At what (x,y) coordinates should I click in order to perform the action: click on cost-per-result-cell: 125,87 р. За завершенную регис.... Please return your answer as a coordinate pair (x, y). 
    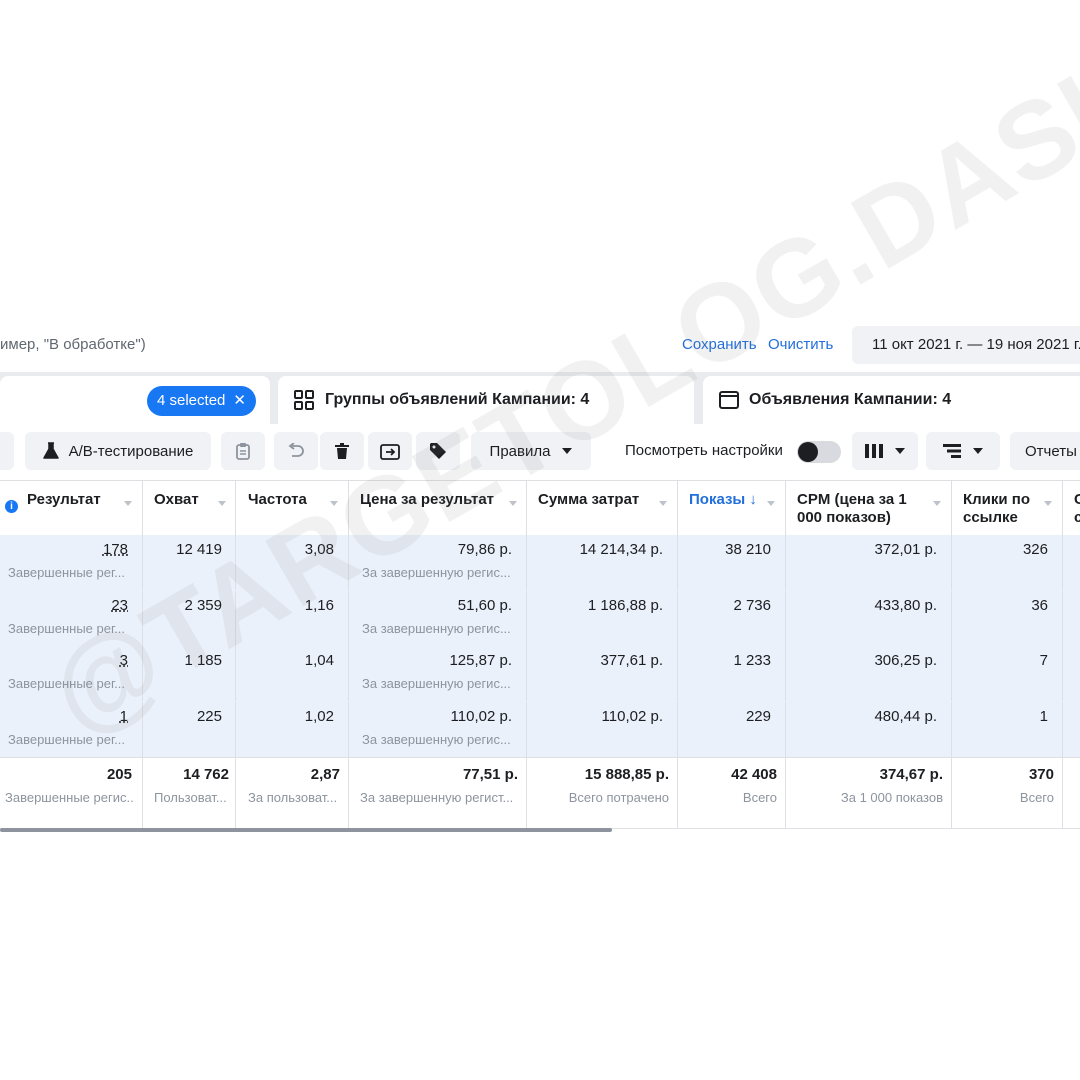
    Looking at the image, I should click on (438, 673).